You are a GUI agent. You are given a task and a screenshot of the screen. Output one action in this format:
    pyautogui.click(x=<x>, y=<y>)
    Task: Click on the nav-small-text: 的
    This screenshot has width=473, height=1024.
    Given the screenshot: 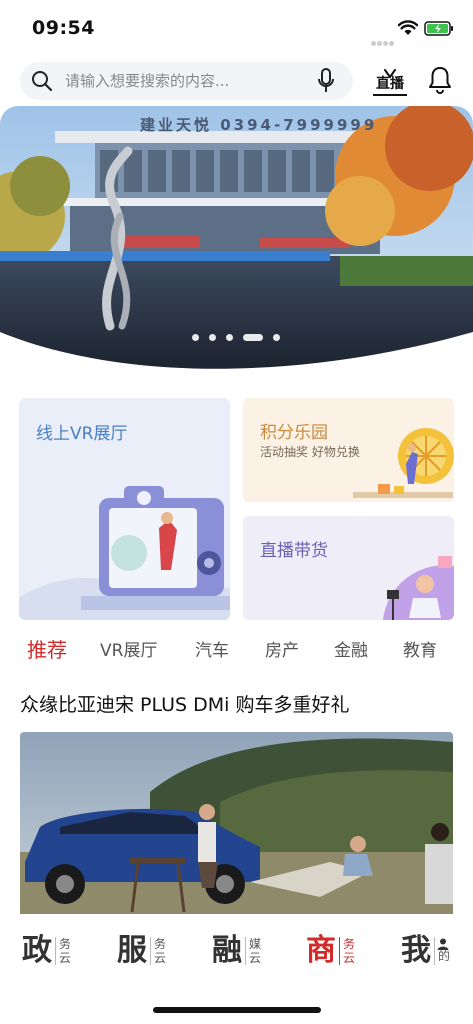 What is the action you would take?
    pyautogui.click(x=444, y=956)
    